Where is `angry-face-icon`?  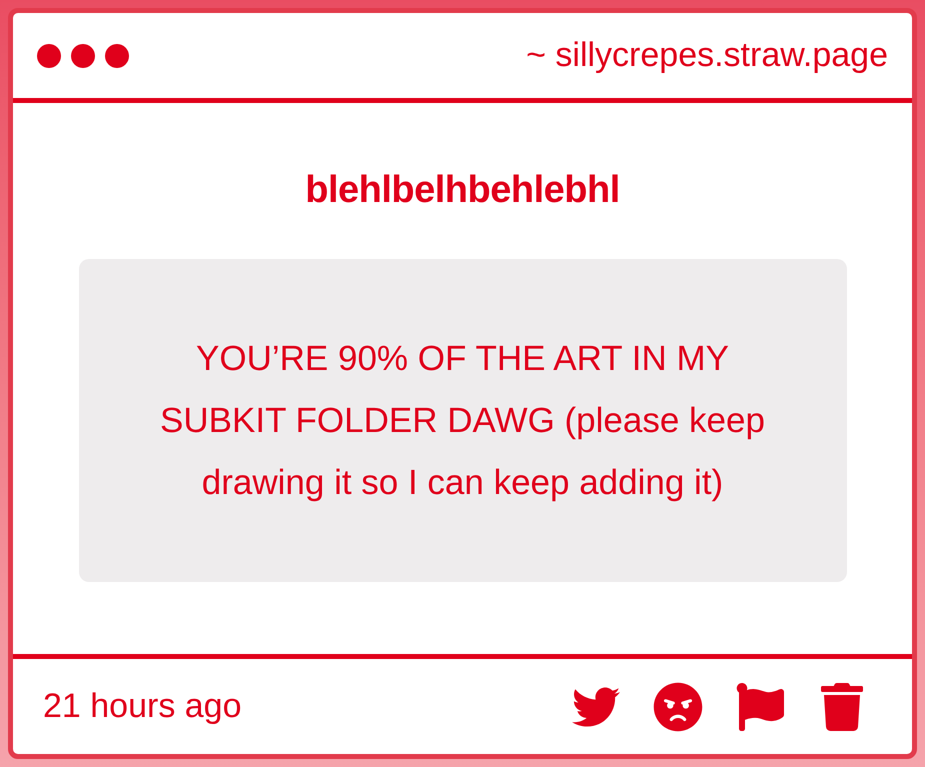
angry-face-icon is located at coordinates (678, 706).